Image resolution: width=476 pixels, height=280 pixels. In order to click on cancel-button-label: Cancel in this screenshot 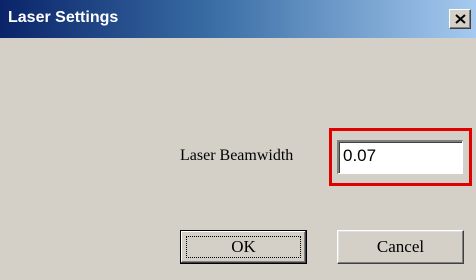, I will do `click(400, 246)`.